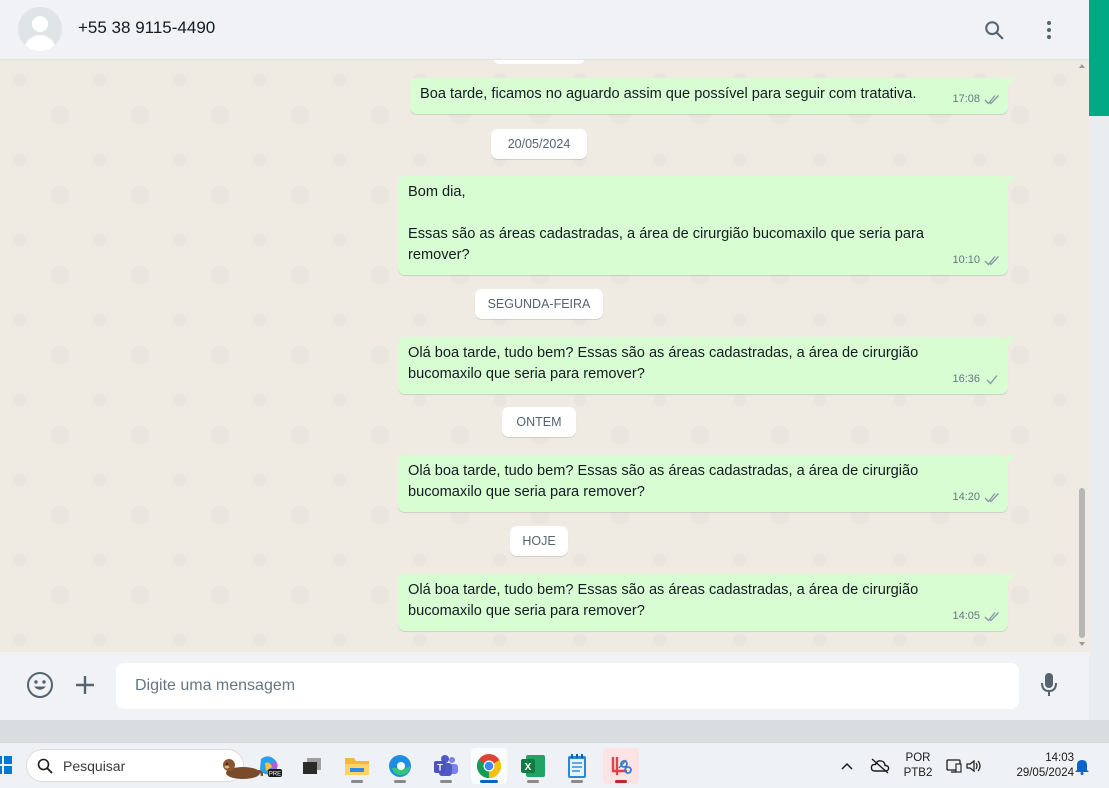 The width and height of the screenshot is (1109, 788). Describe the element at coordinates (577, 766) in the screenshot. I see `notepad-icon` at that location.